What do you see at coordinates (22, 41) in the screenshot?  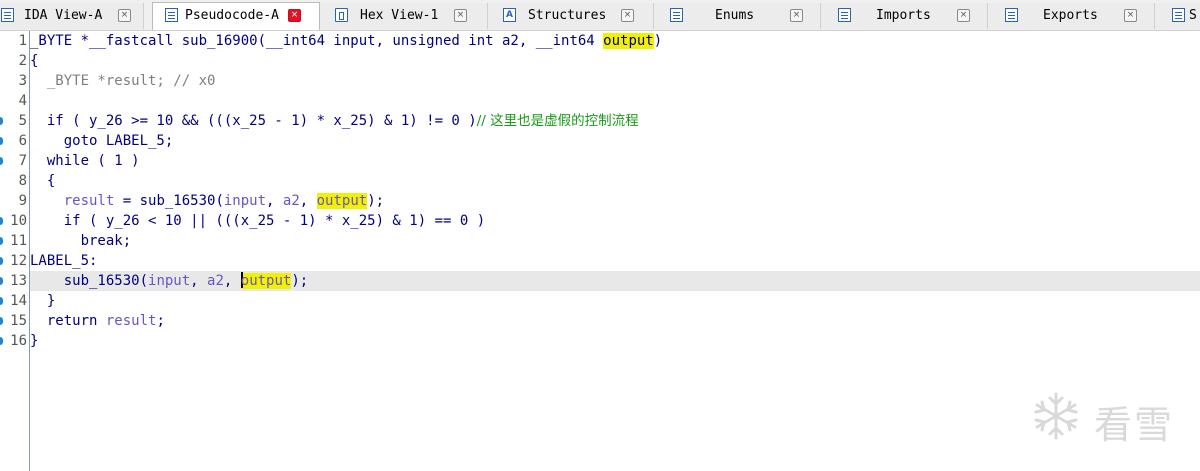 I see `line-number: 1` at bounding box center [22, 41].